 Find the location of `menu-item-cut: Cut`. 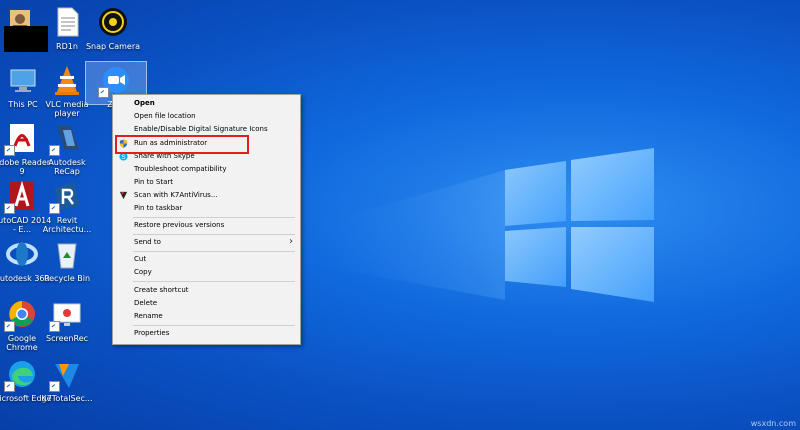

menu-item-cut: Cut is located at coordinates (206, 259).